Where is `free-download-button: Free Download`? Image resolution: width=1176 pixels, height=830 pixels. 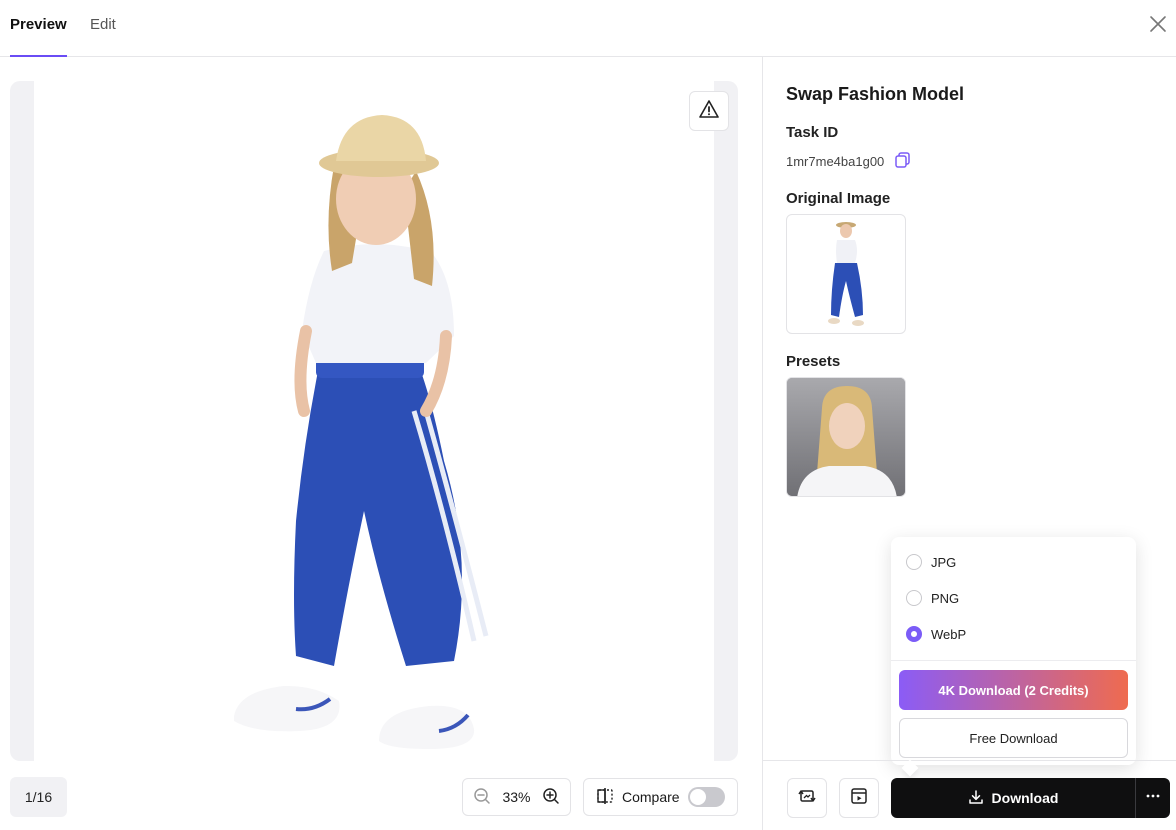 free-download-button: Free Download is located at coordinates (1013, 738).